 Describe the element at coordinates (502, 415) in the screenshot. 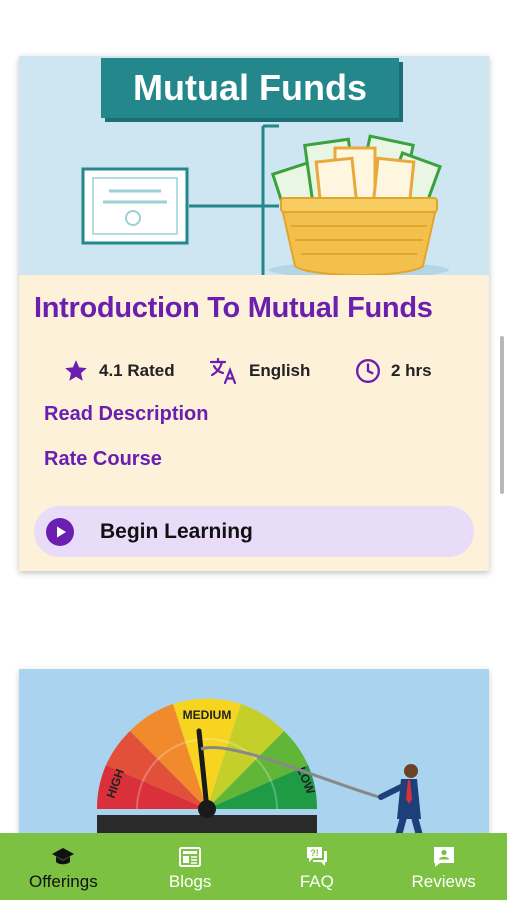

I see `scrollbar` at that location.